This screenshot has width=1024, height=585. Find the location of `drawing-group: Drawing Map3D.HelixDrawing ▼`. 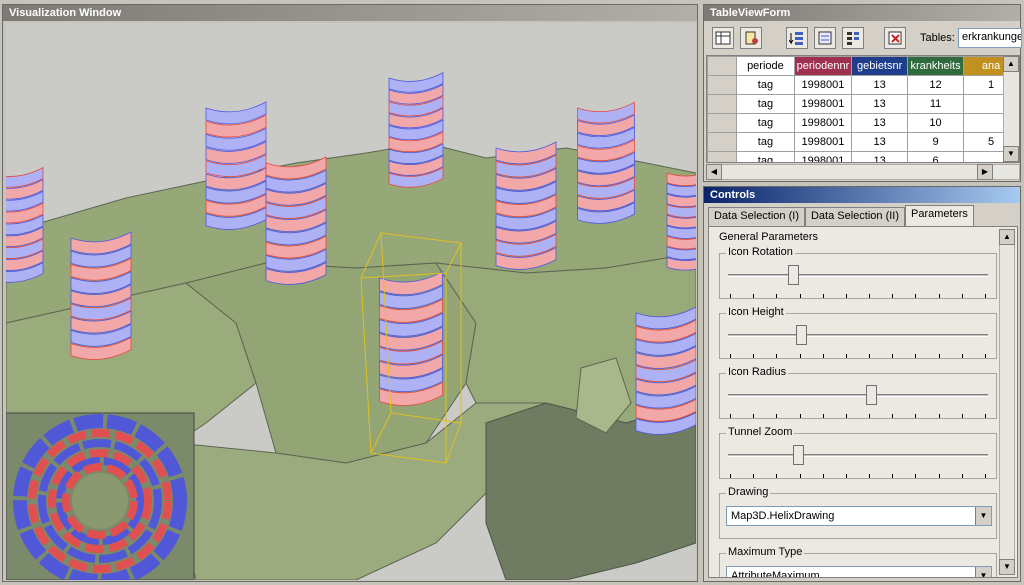

drawing-group: Drawing Map3D.HelixDrawing ▼ is located at coordinates (858, 512).